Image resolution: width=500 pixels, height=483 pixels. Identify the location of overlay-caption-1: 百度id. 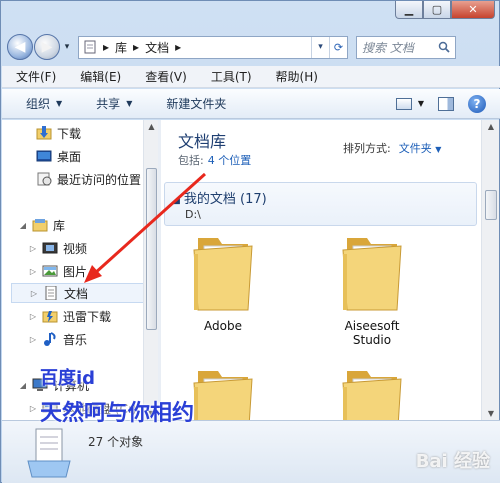
(68, 378).